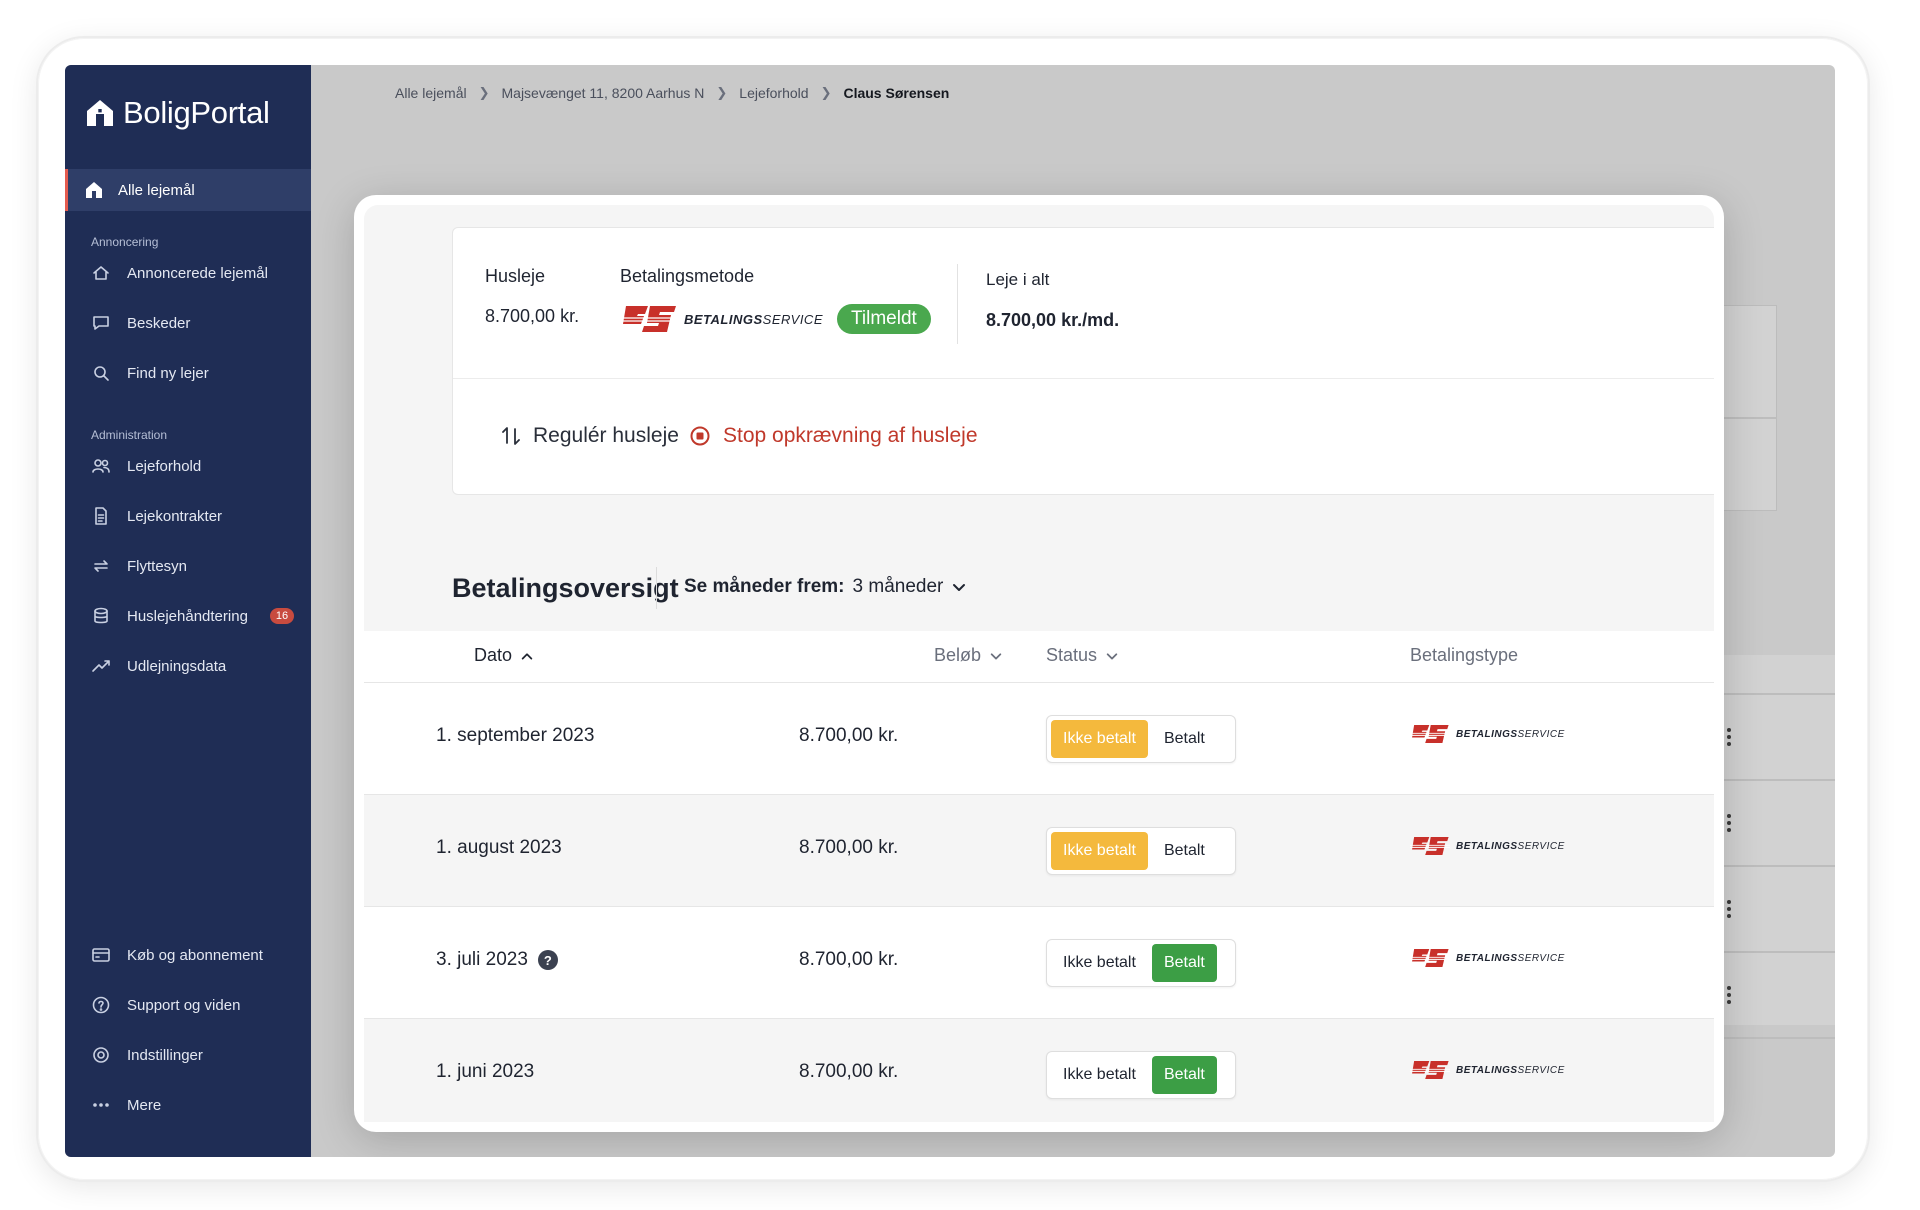 Image resolution: width=1920 pixels, height=1210 pixels. Describe the element at coordinates (125, 242) in the screenshot. I see `section-label-annoncering: Annoncering` at that location.